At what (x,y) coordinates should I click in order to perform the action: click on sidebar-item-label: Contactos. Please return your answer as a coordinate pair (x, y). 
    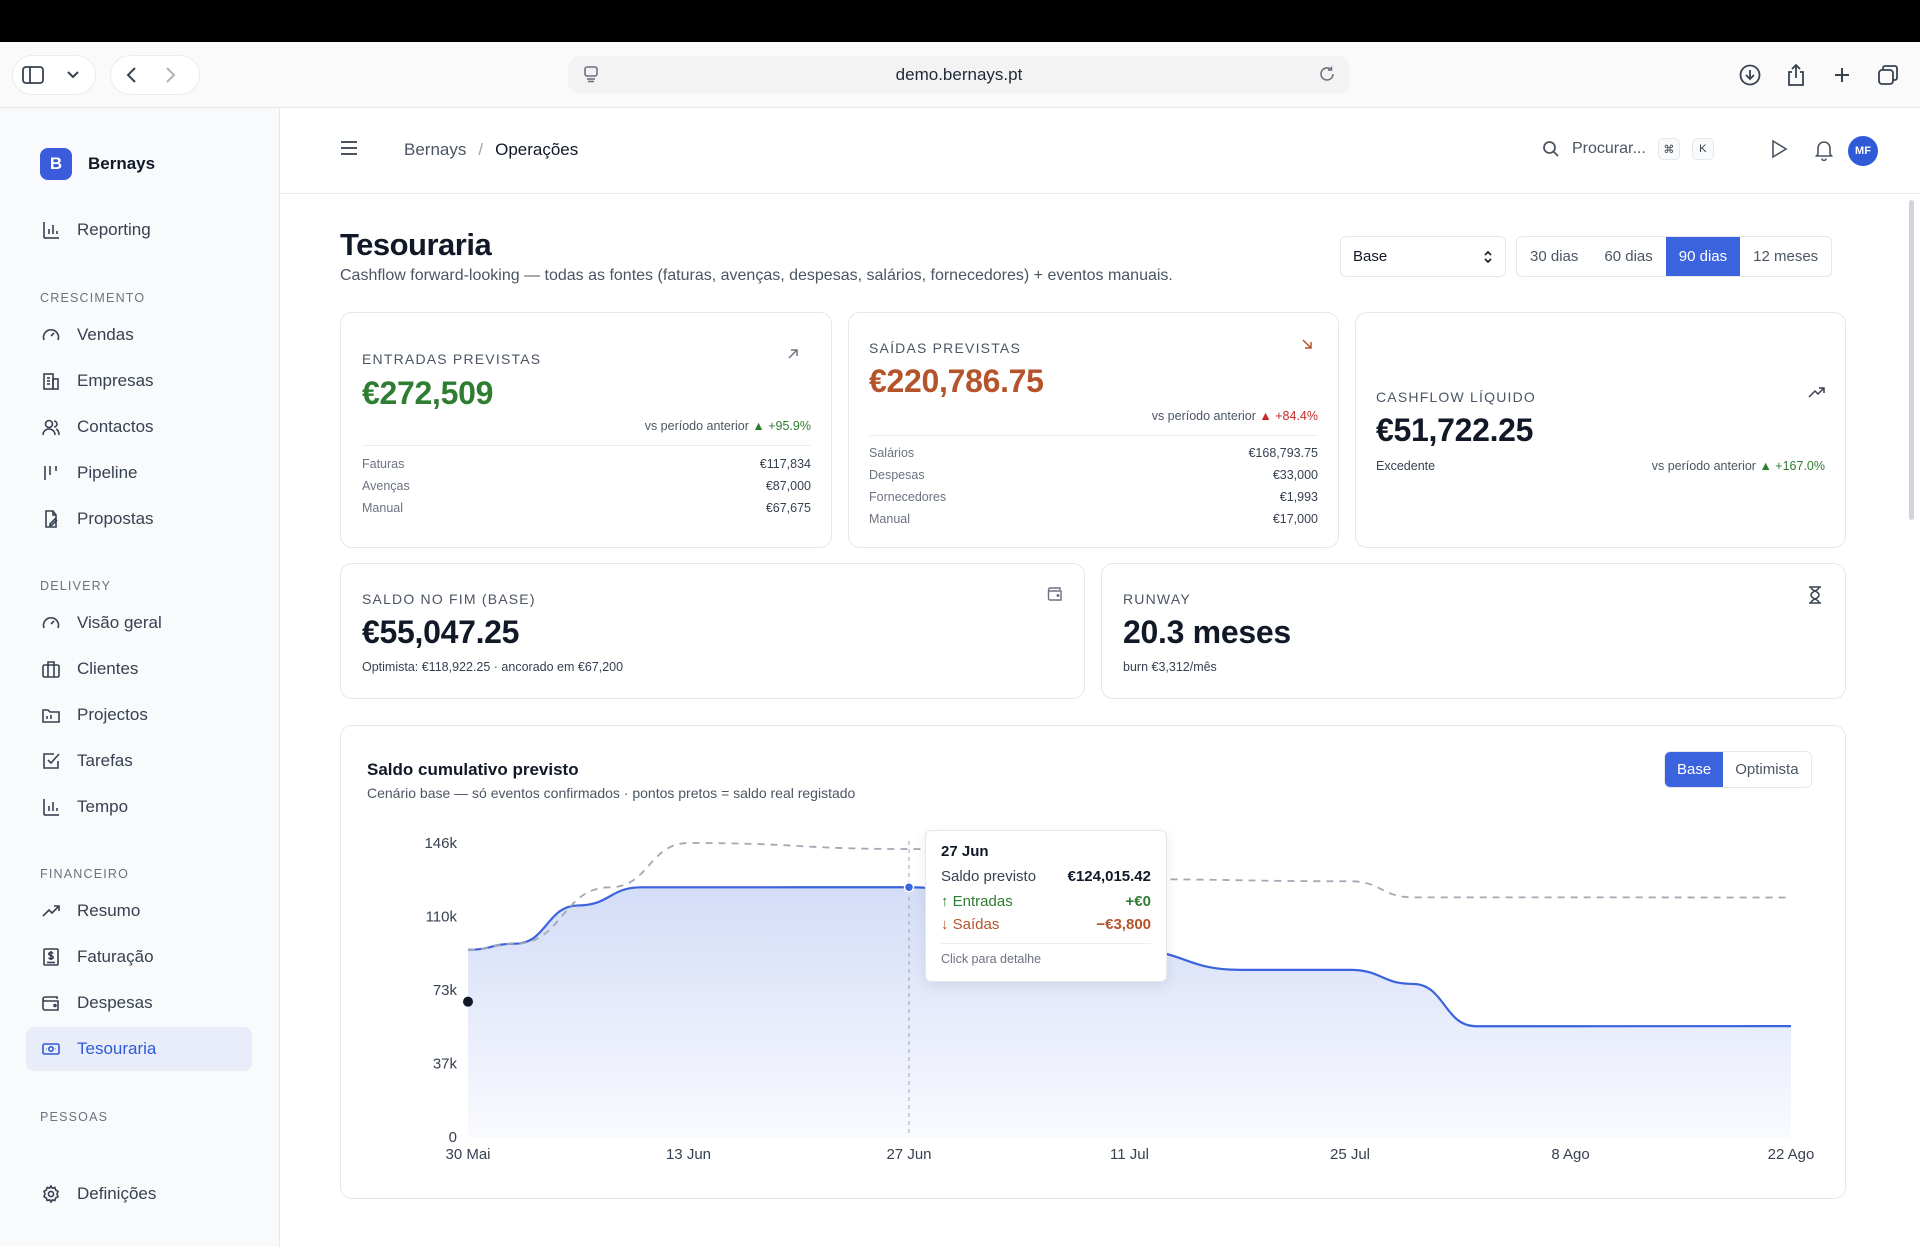
    Looking at the image, I should click on (115, 426).